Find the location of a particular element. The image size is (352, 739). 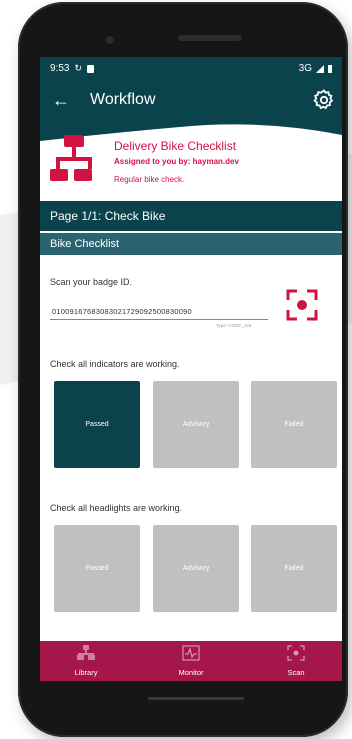

nav-library: Library is located at coordinates (86, 662).